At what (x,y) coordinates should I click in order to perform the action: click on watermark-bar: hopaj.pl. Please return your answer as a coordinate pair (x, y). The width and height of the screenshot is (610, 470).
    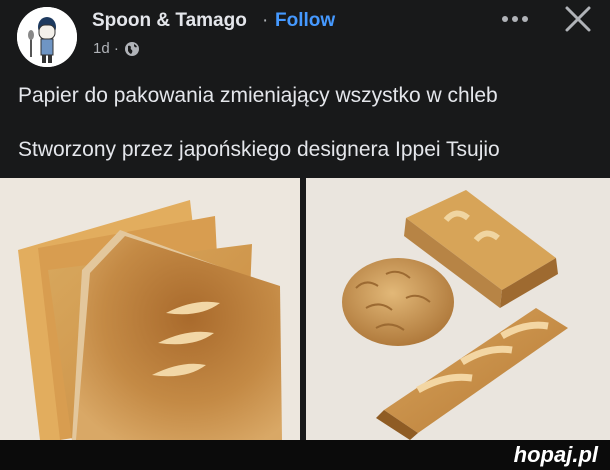
    Looking at the image, I should click on (305, 455).